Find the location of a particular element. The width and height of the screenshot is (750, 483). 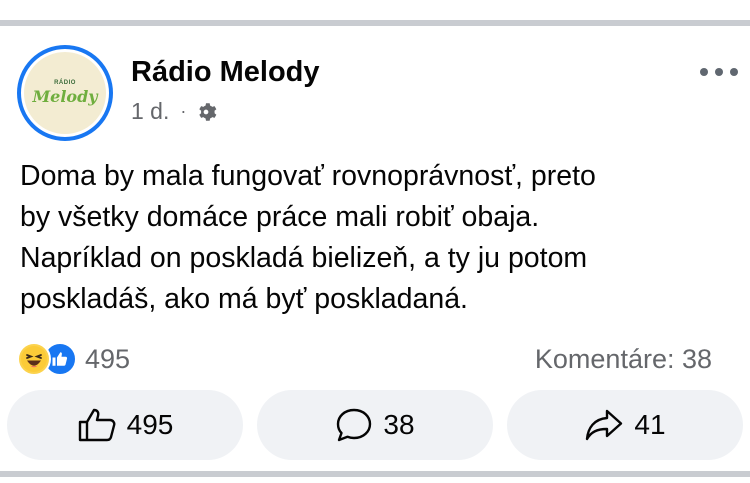

post-time: 1 d. is located at coordinates (150, 111).